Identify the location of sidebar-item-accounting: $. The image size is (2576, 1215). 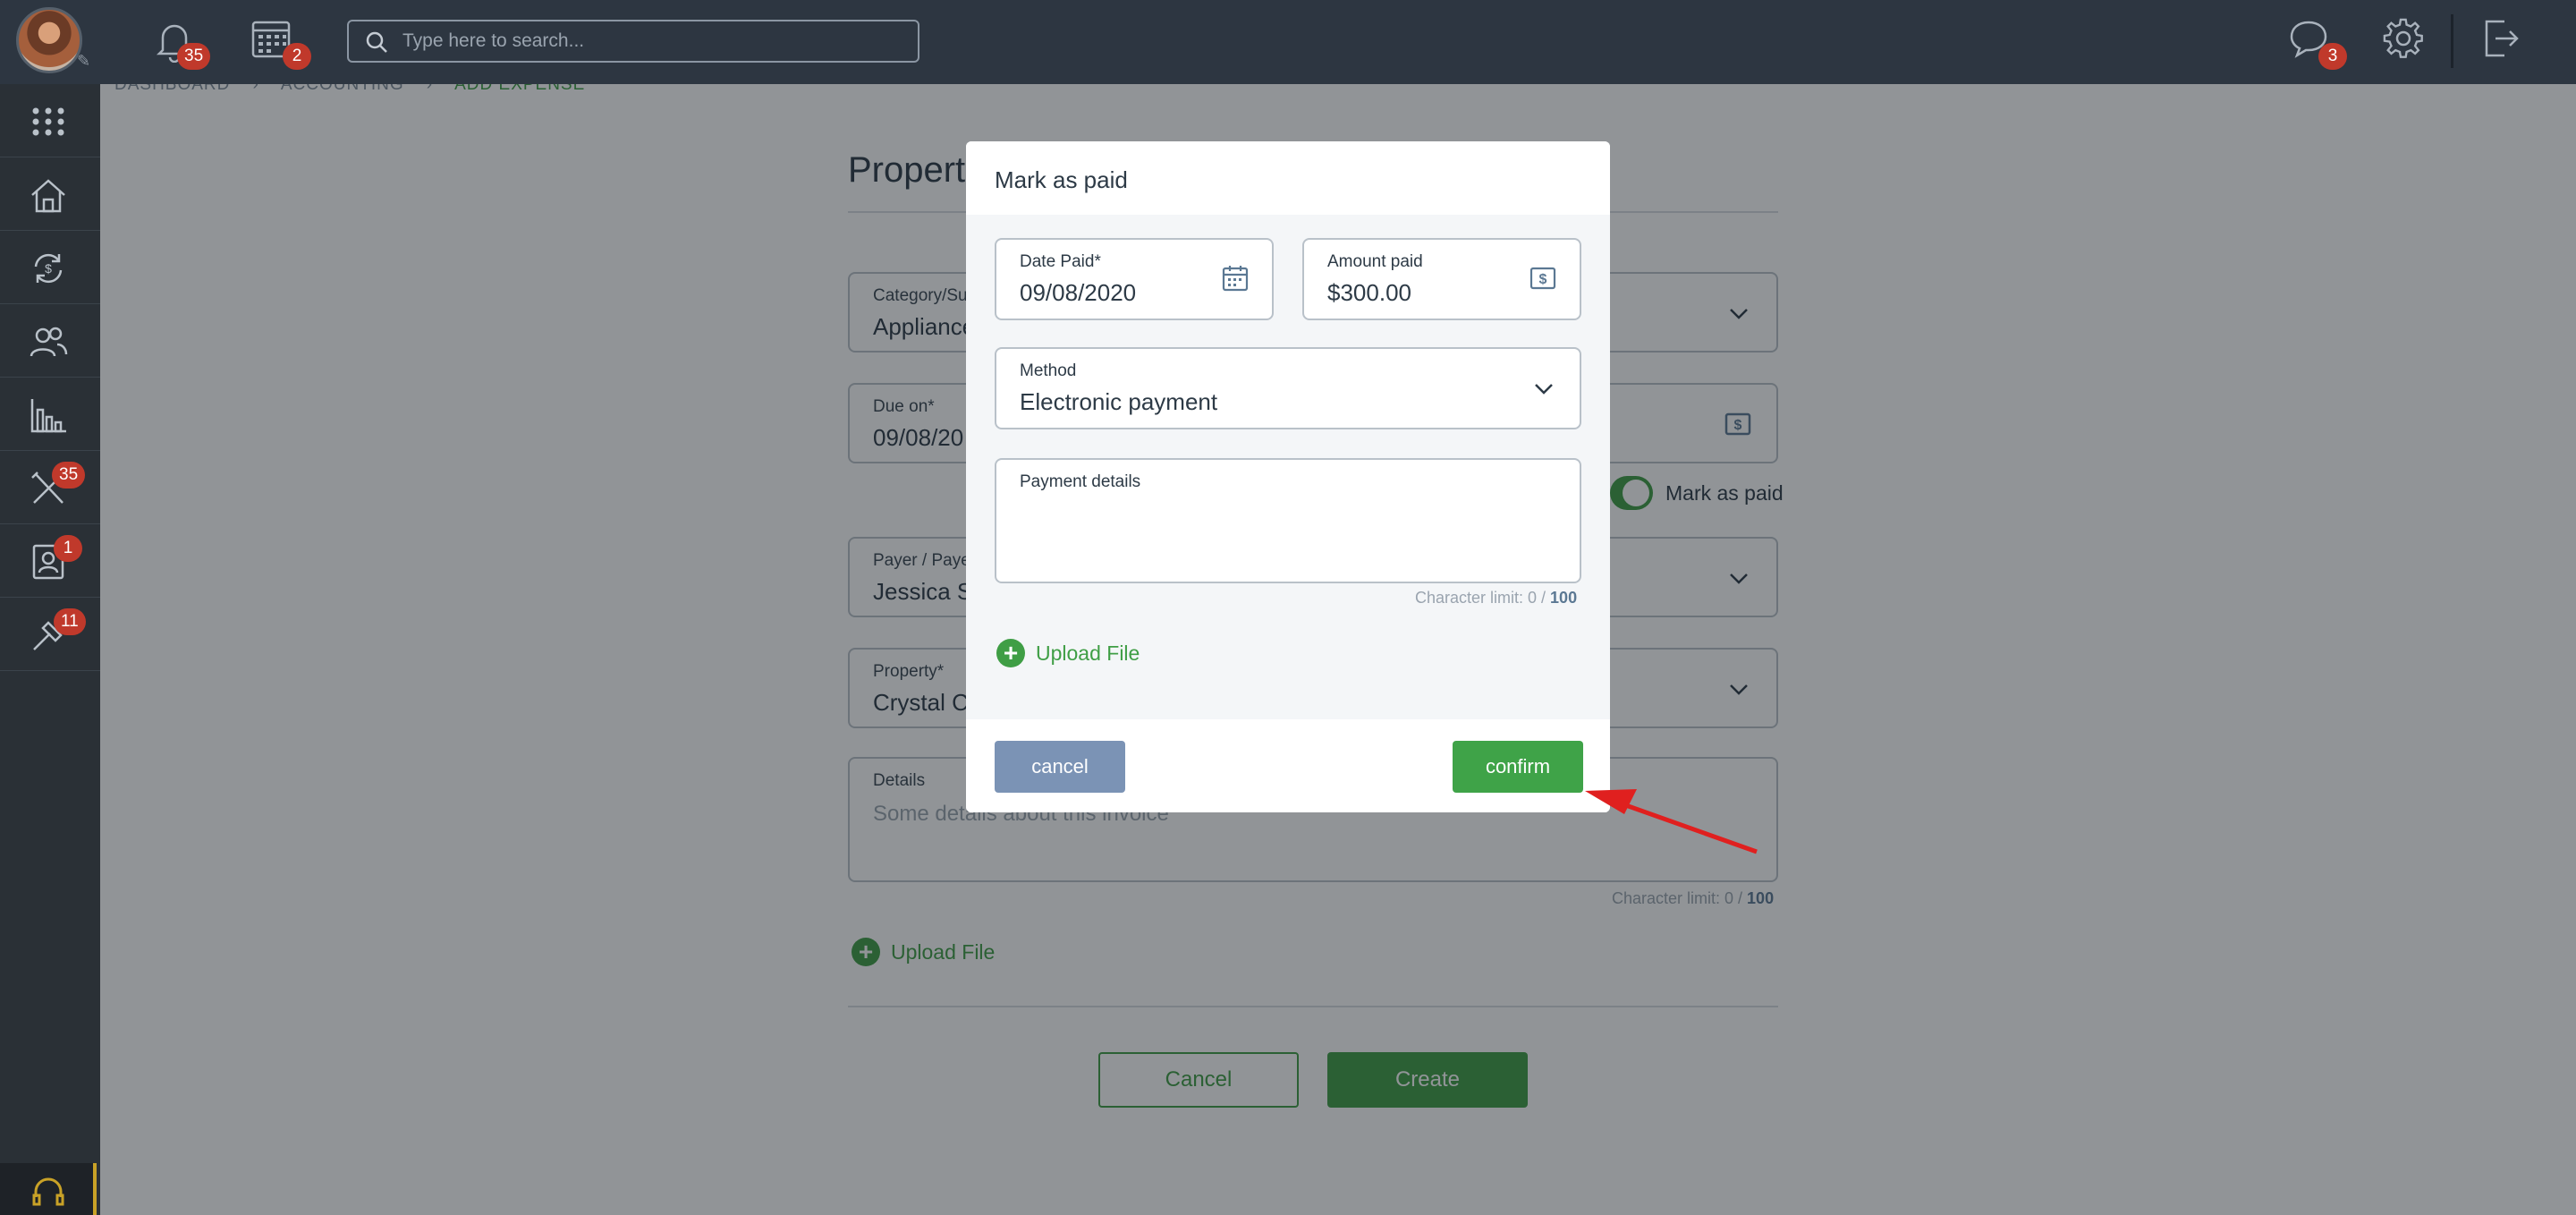
(50, 267).